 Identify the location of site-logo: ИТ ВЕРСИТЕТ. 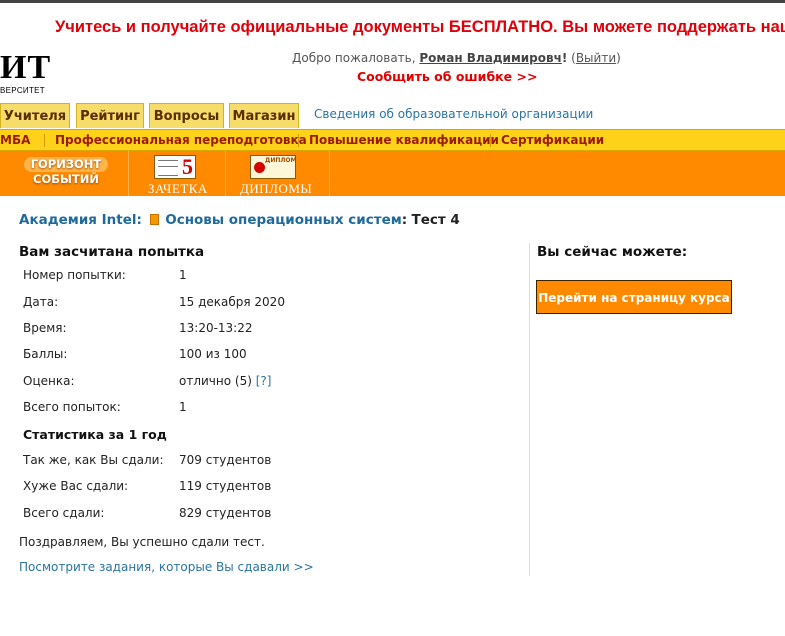
(26, 74).